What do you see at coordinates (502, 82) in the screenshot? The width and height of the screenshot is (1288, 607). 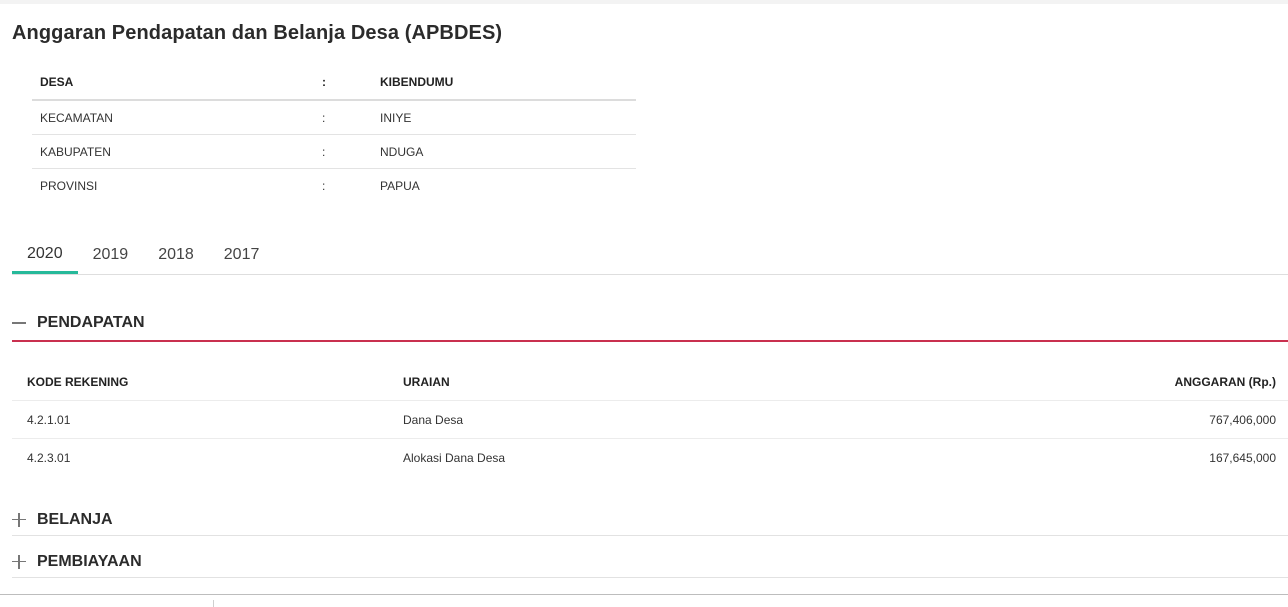 I see `info-value: KIBENDUMU` at bounding box center [502, 82].